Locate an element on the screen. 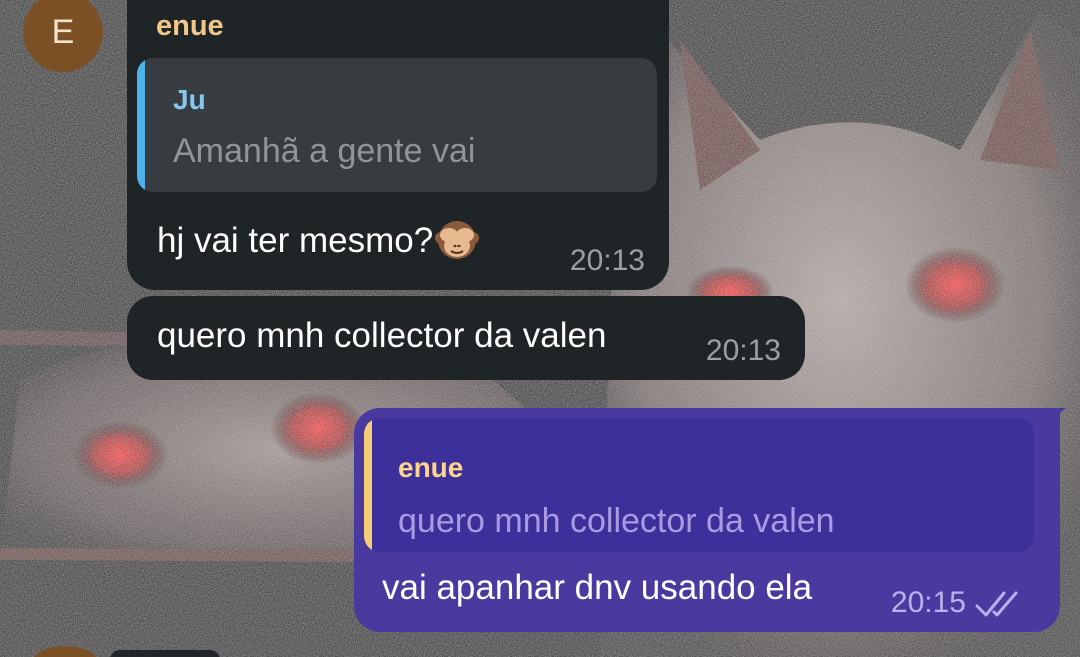  reply-preview: enue quero mnh collector da valen is located at coordinates (699, 485).